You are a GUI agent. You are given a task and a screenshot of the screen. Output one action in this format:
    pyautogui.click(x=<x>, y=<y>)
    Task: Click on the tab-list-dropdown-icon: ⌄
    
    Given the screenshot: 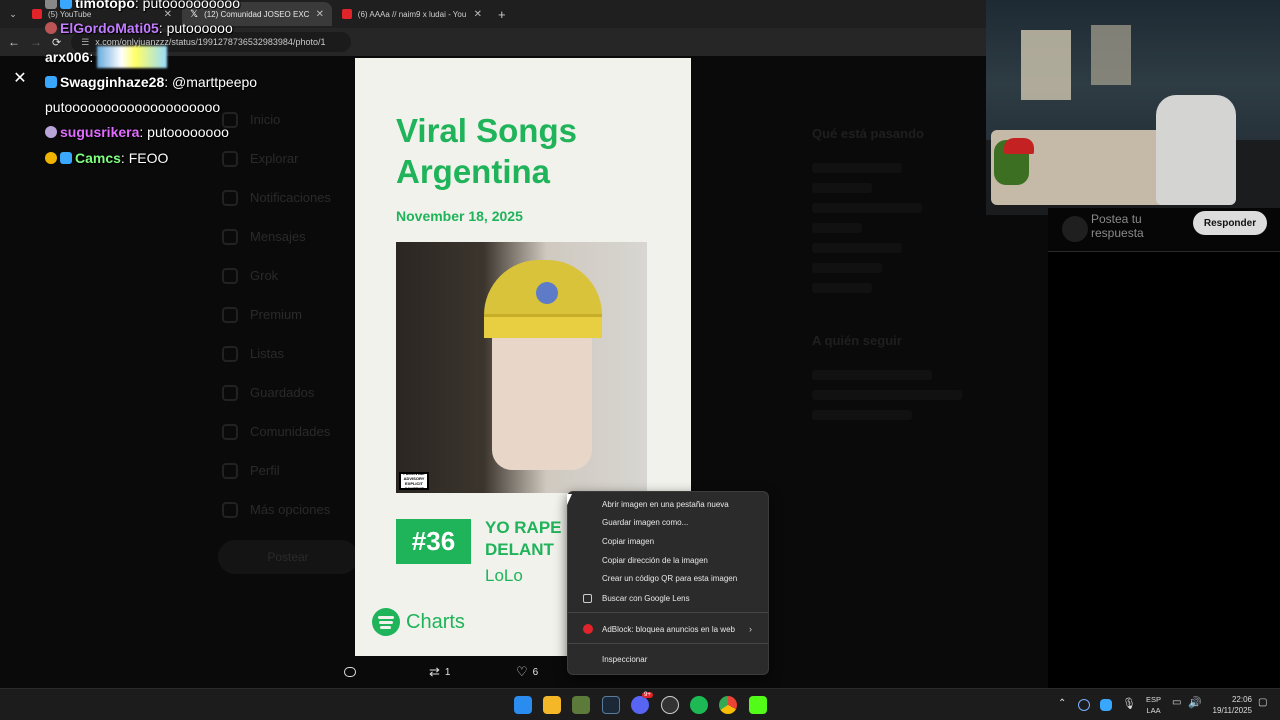 What is the action you would take?
    pyautogui.click(x=13, y=14)
    